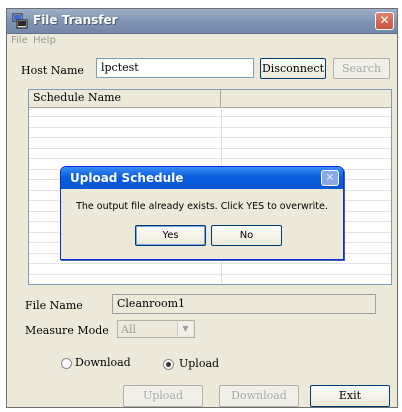 The height and width of the screenshot is (412, 402). What do you see at coordinates (163, 396) in the screenshot?
I see `upload-button: Upload` at bounding box center [163, 396].